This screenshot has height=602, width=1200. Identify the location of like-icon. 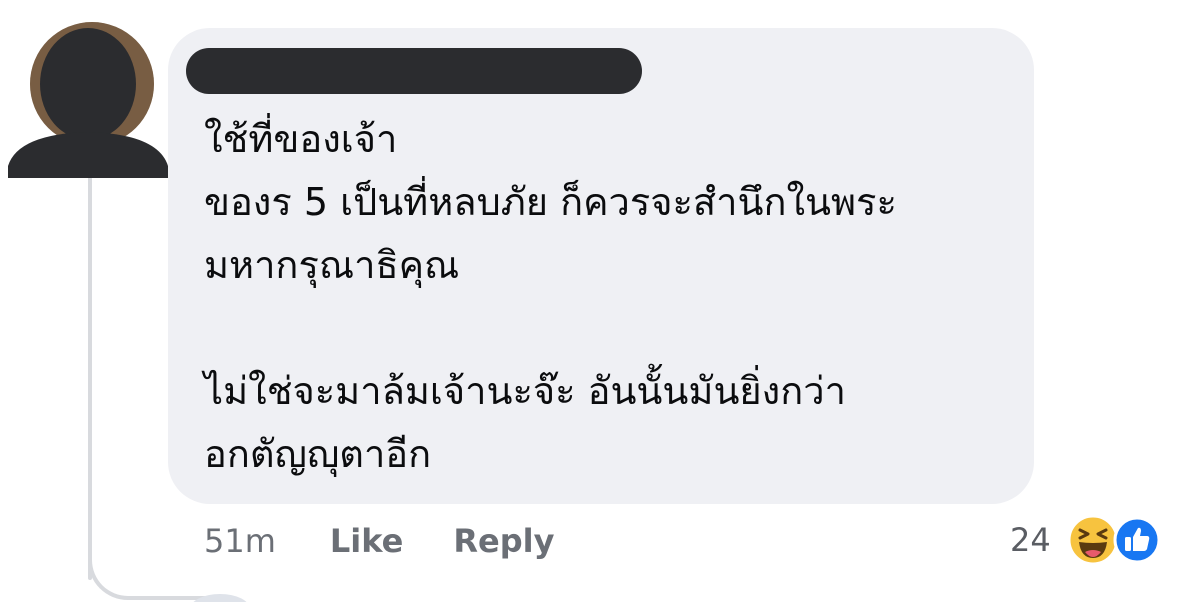
(1137, 540).